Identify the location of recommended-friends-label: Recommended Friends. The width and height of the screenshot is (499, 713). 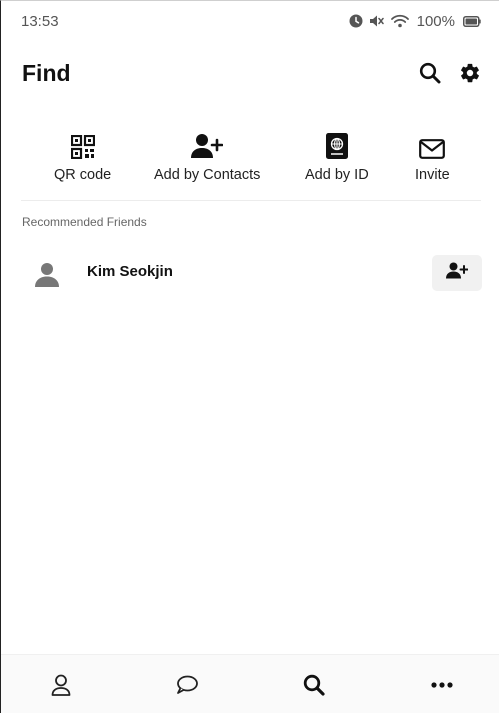
(84, 222).